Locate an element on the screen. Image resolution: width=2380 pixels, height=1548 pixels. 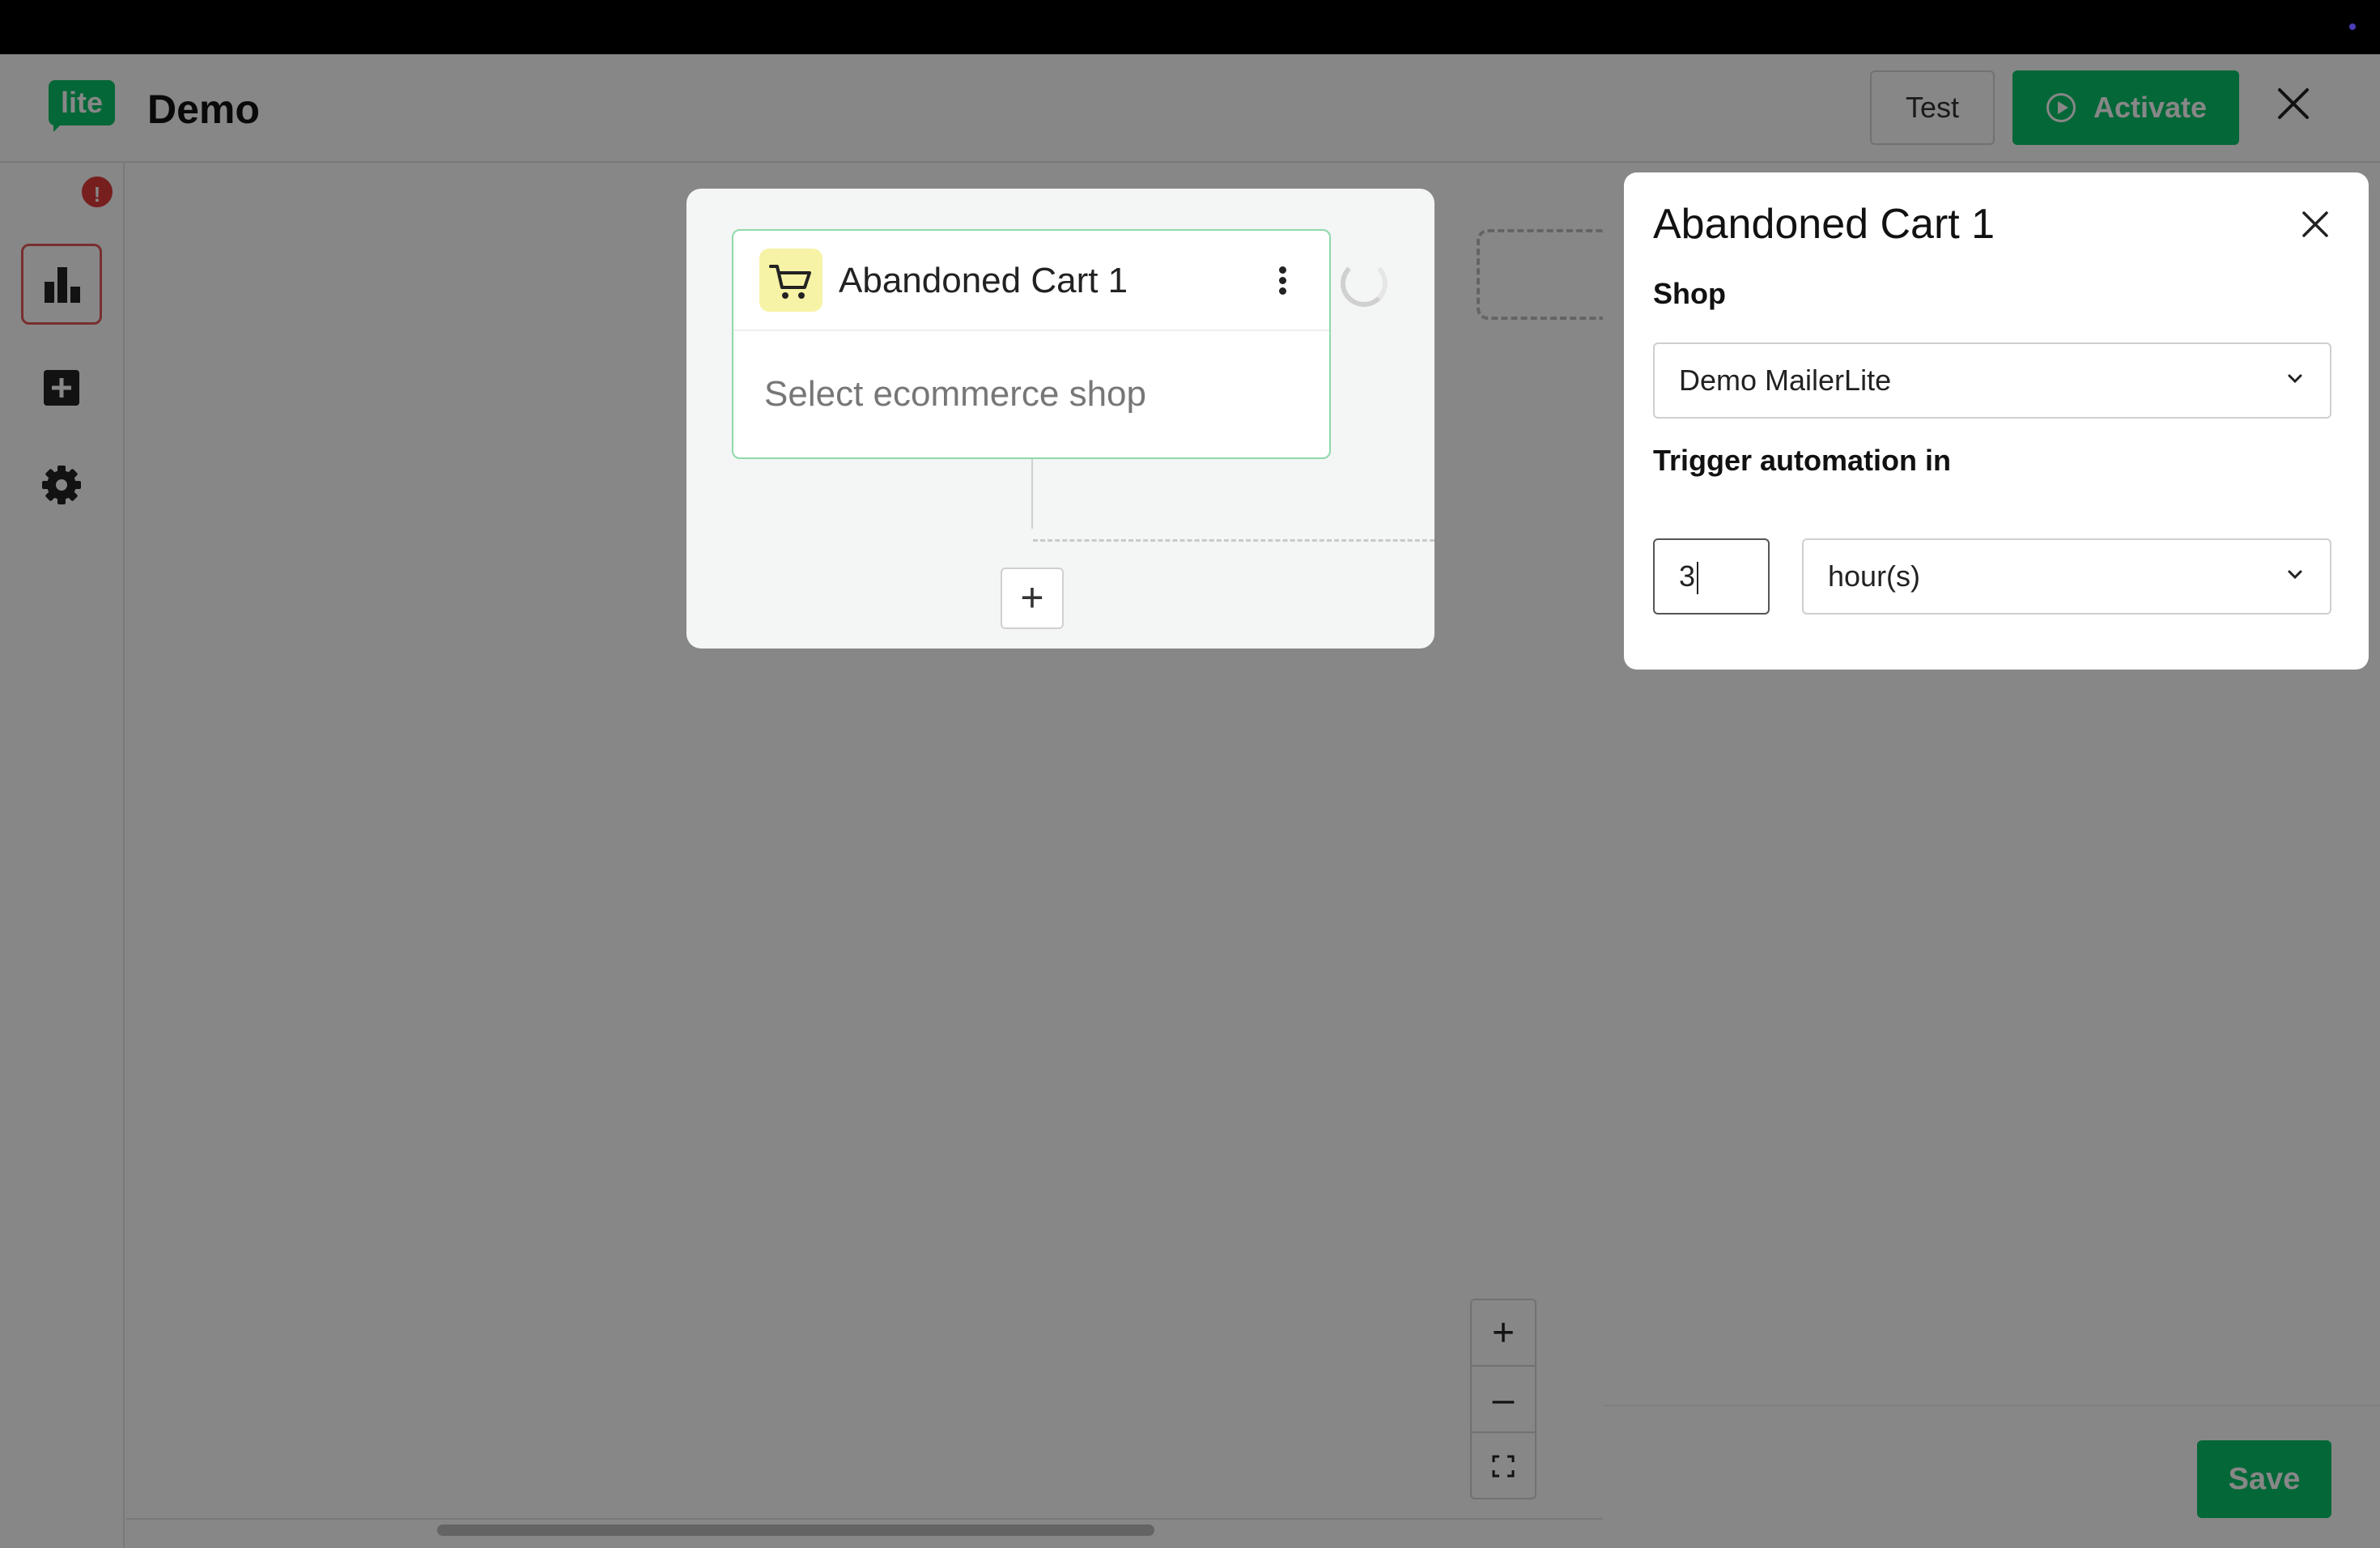
close-editor-button is located at coordinates (2294, 107).